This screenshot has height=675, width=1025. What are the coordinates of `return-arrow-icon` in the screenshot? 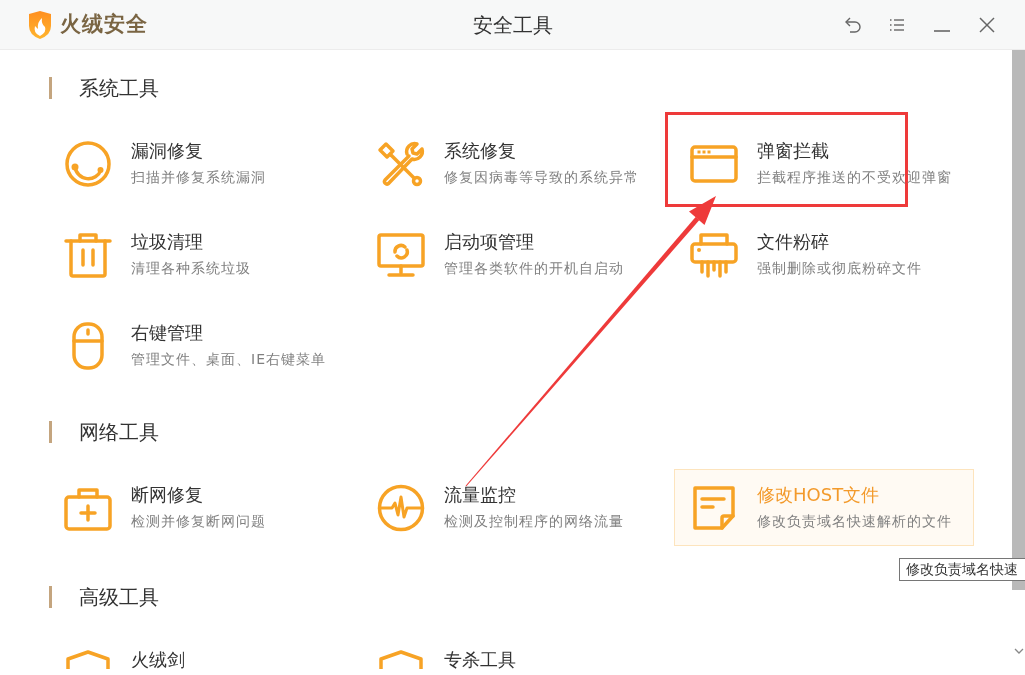 It's located at (852, 24).